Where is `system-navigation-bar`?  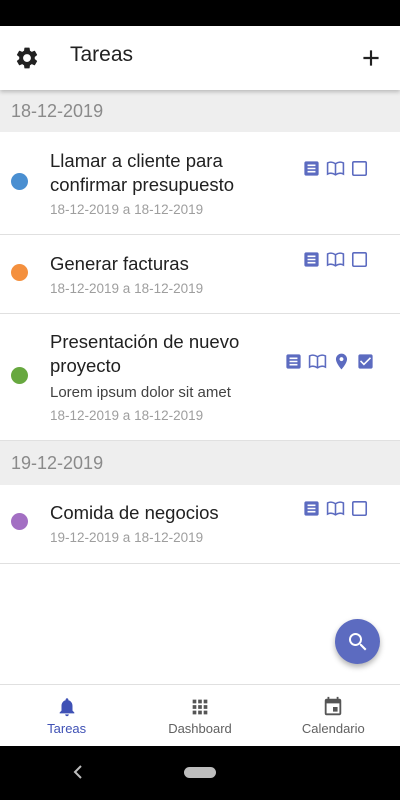
system-navigation-bar is located at coordinates (200, 773).